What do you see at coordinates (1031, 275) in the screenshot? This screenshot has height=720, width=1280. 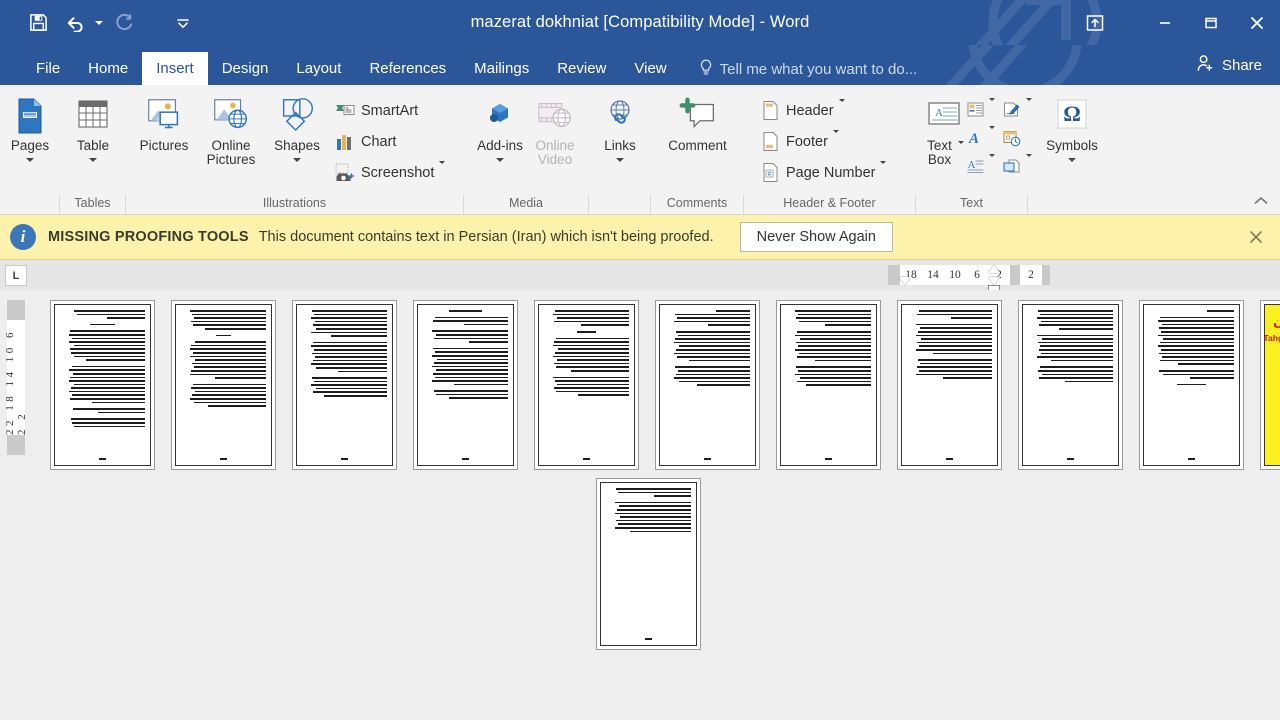 I see `ruler-tick: 2` at bounding box center [1031, 275].